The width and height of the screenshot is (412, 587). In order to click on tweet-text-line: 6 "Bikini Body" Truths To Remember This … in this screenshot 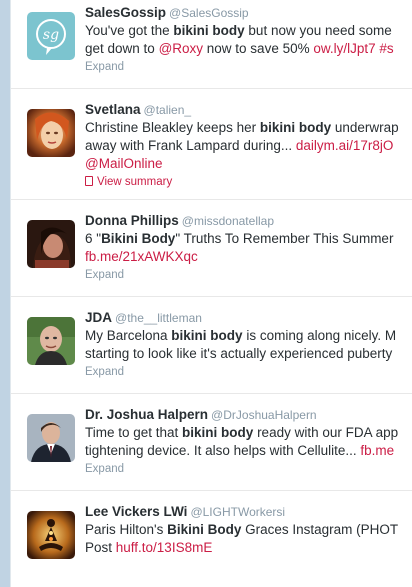, I will do `click(248, 239)`.